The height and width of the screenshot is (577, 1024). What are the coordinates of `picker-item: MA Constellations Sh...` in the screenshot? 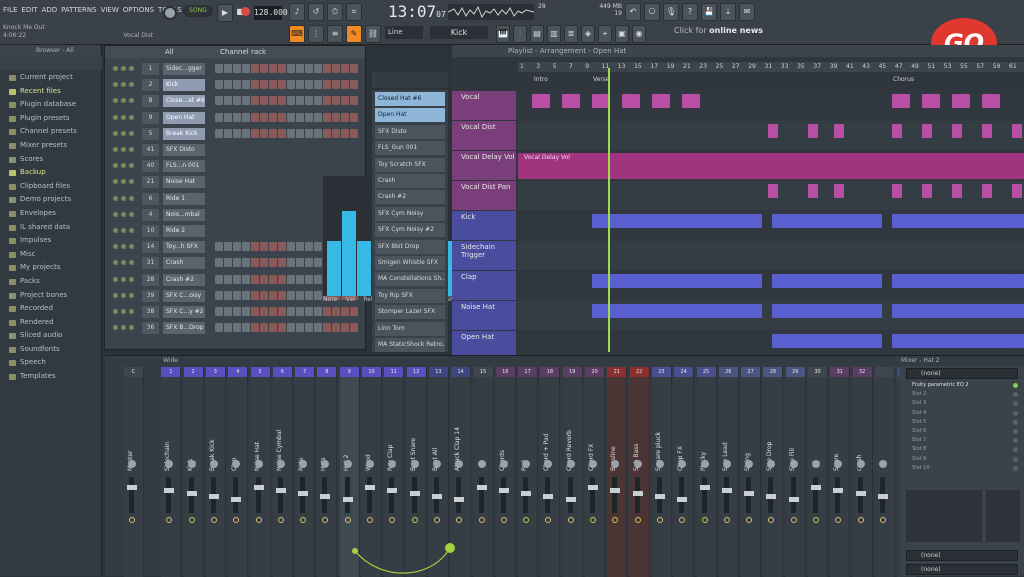 It's located at (410, 279).